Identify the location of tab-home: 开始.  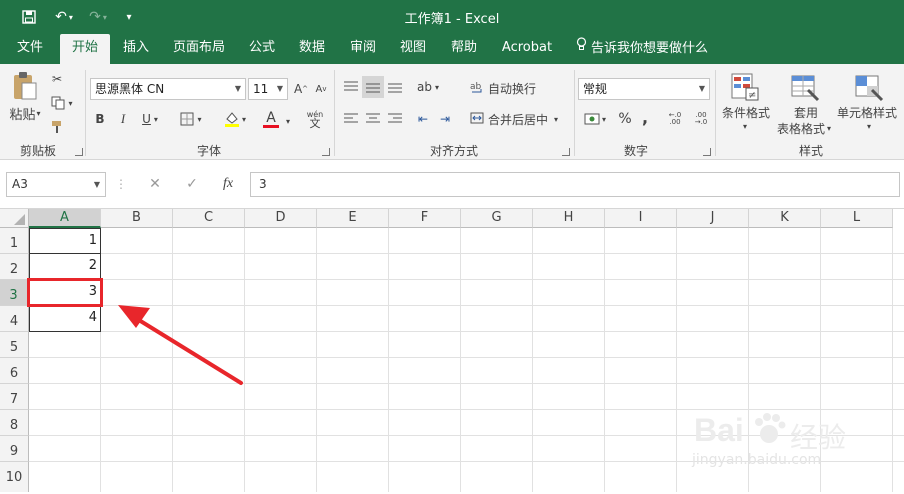
(85, 49).